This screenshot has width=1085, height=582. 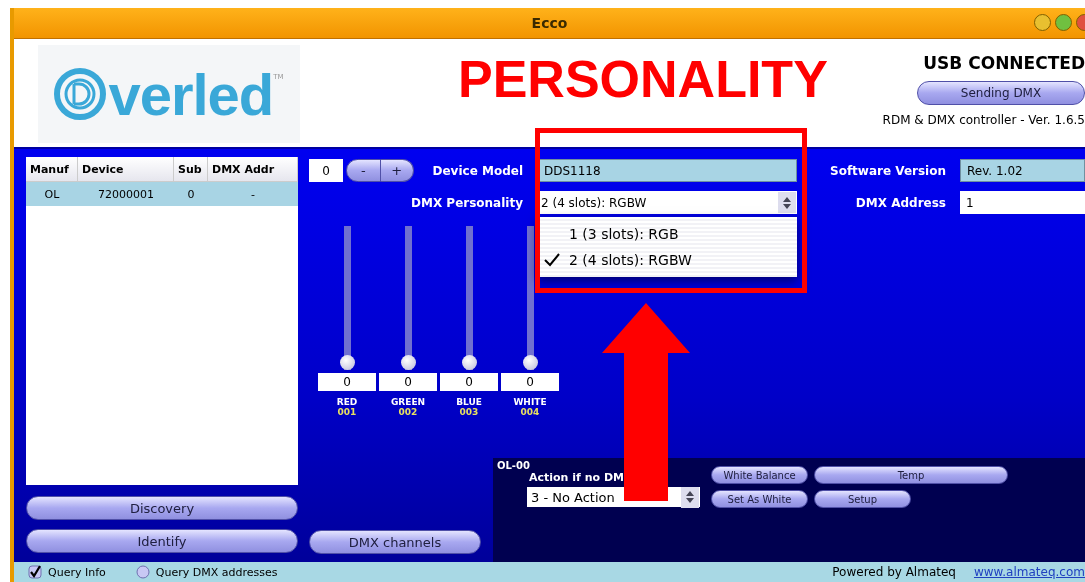 I want to click on column-header: Sub, so click(x=191, y=169).